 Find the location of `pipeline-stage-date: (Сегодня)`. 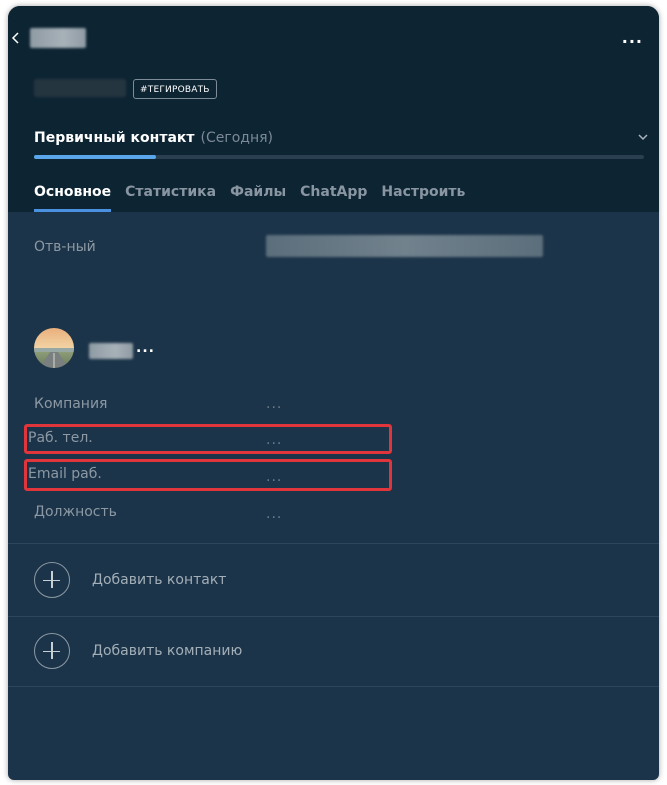

pipeline-stage-date: (Сегодня) is located at coordinates (237, 138).